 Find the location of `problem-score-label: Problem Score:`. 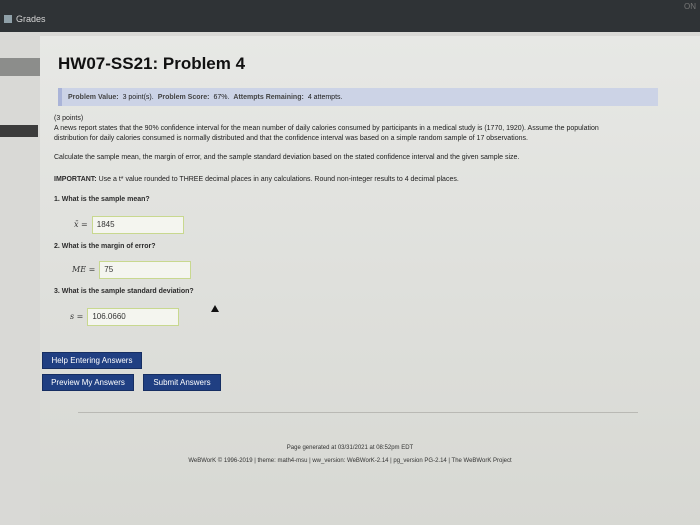

problem-score-label: Problem Score: is located at coordinates (183, 97).